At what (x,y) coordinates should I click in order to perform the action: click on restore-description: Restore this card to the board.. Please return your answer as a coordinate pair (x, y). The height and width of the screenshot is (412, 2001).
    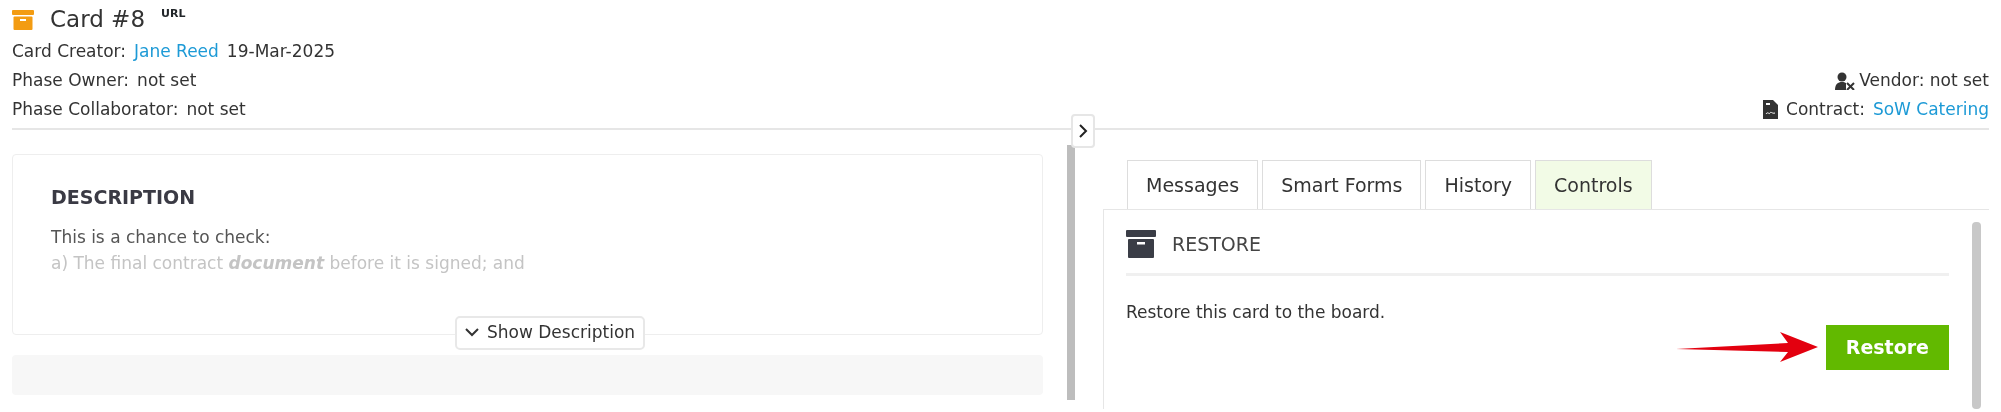
    Looking at the image, I should click on (1256, 312).